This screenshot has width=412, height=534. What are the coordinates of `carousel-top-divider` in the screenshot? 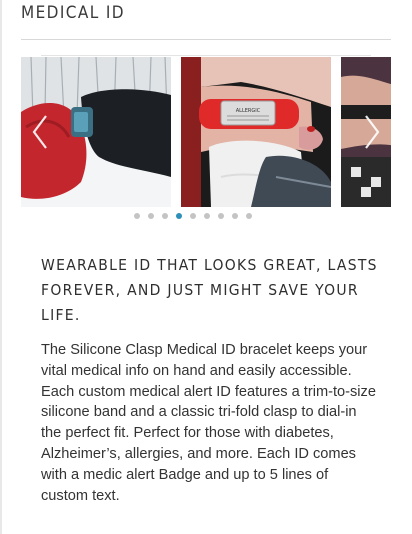 It's located at (206, 55).